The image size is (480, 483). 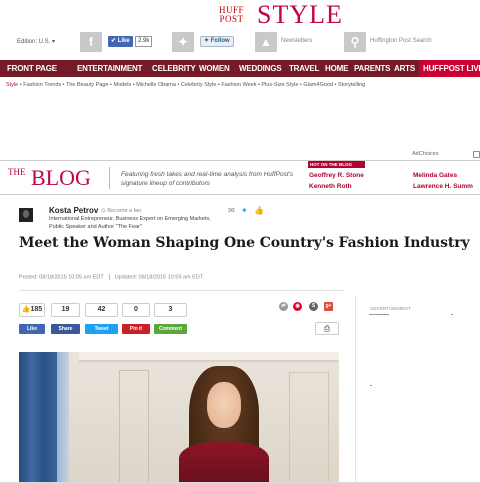 I want to click on nav-women: WOMEN, so click(x=214, y=68).